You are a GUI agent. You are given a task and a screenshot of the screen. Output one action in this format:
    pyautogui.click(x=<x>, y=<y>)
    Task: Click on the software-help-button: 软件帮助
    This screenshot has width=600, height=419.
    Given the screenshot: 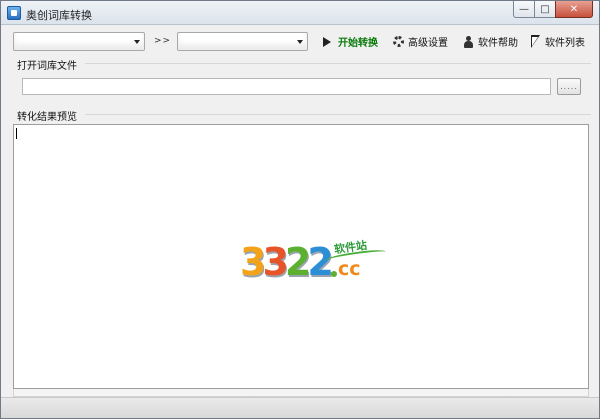 What is the action you would take?
    pyautogui.click(x=490, y=41)
    